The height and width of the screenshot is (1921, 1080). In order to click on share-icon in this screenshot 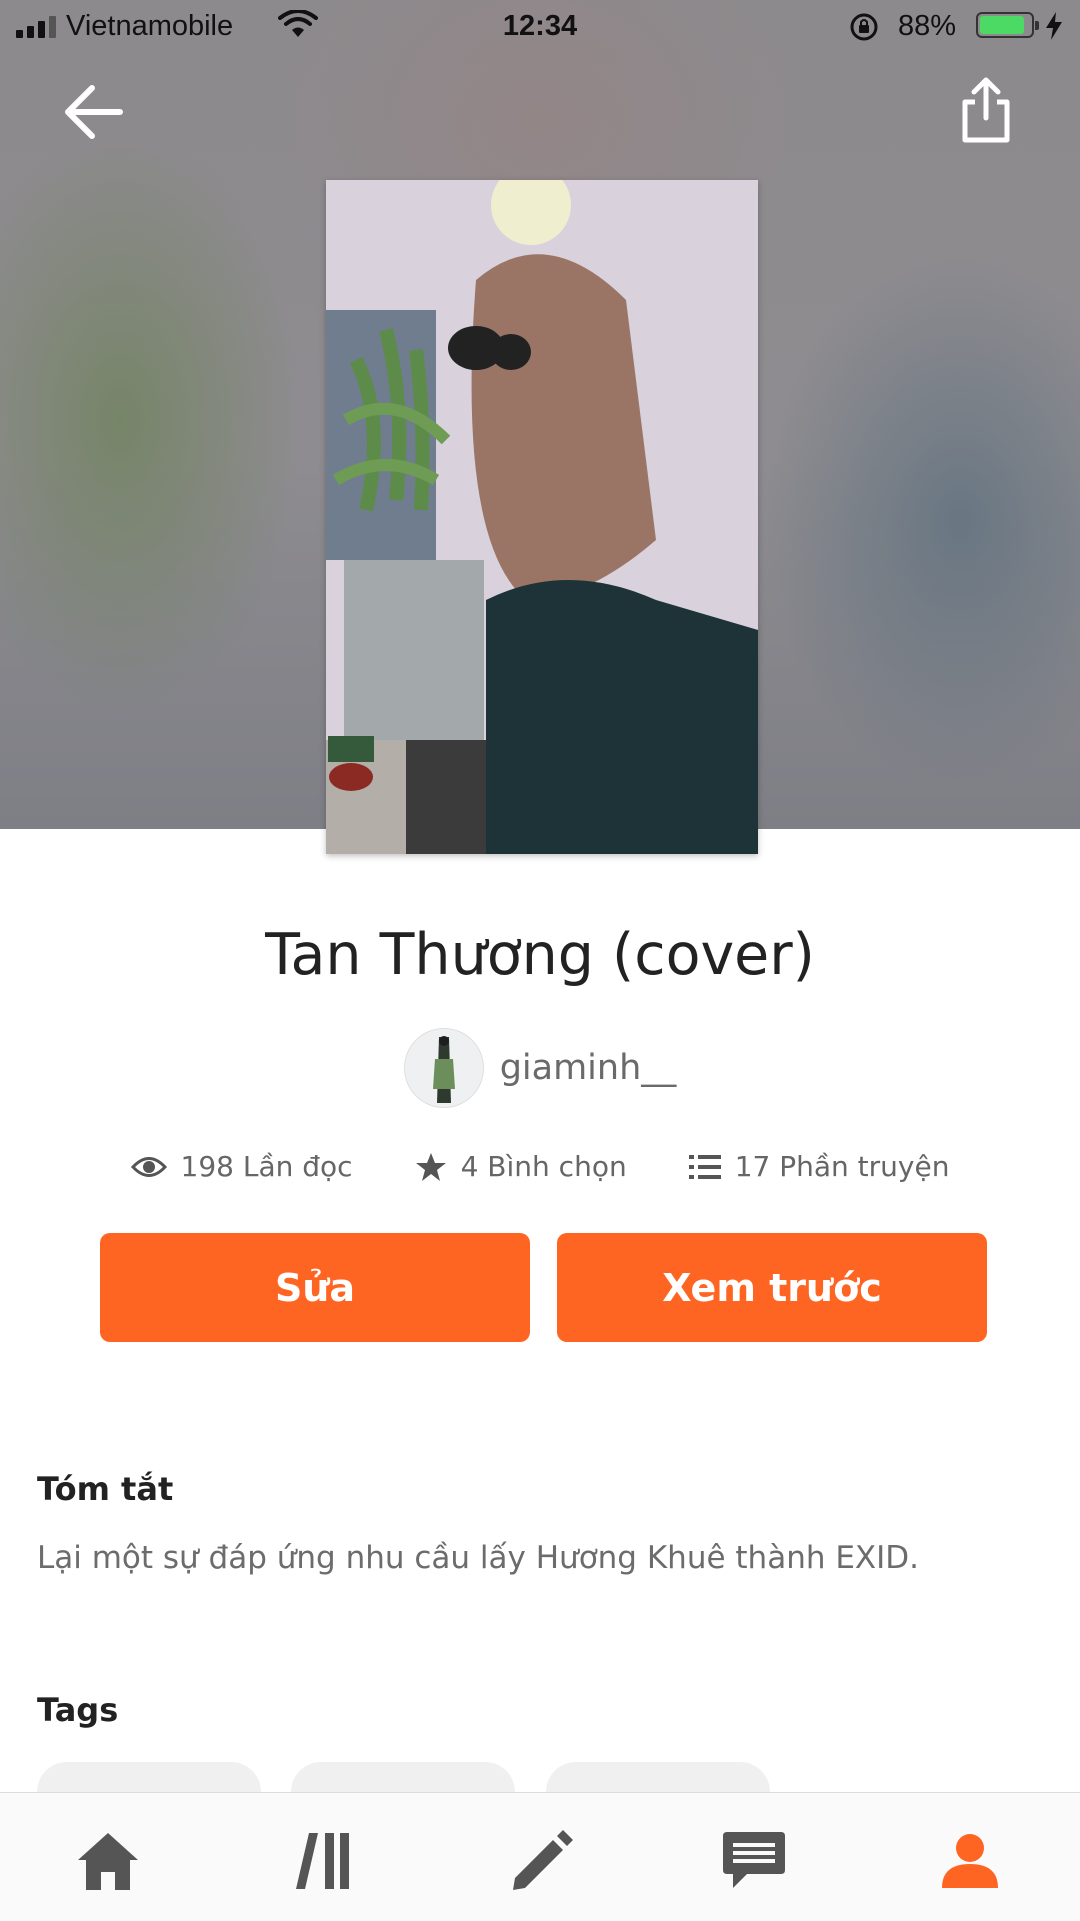, I will do `click(986, 110)`.